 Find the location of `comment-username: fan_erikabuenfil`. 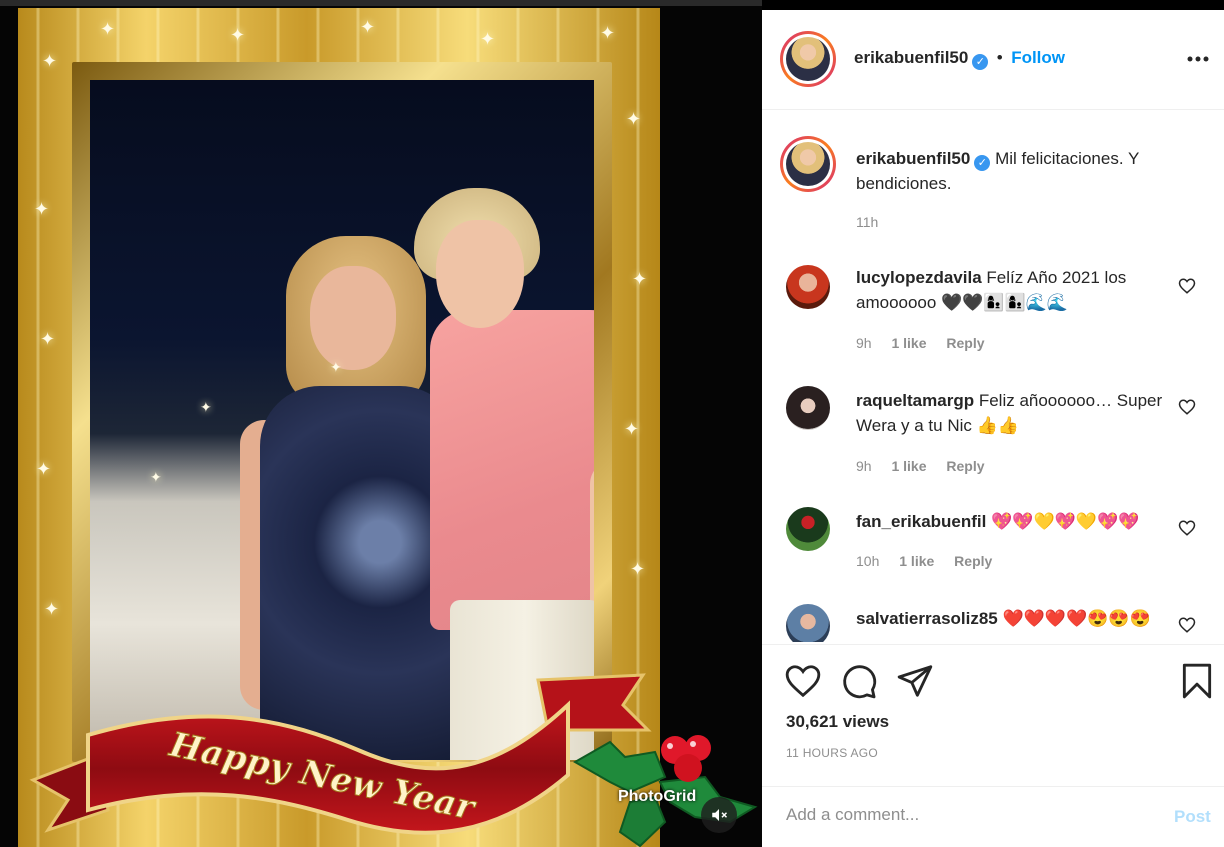

comment-username: fan_erikabuenfil is located at coordinates (921, 521).